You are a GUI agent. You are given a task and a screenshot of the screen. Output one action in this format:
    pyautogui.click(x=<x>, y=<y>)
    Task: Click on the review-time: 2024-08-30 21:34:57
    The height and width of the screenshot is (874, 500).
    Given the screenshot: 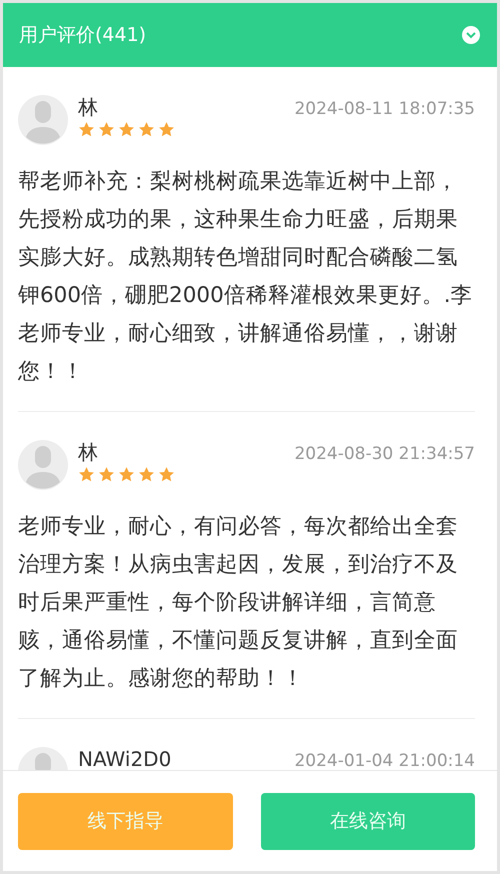 What is the action you would take?
    pyautogui.click(x=384, y=454)
    